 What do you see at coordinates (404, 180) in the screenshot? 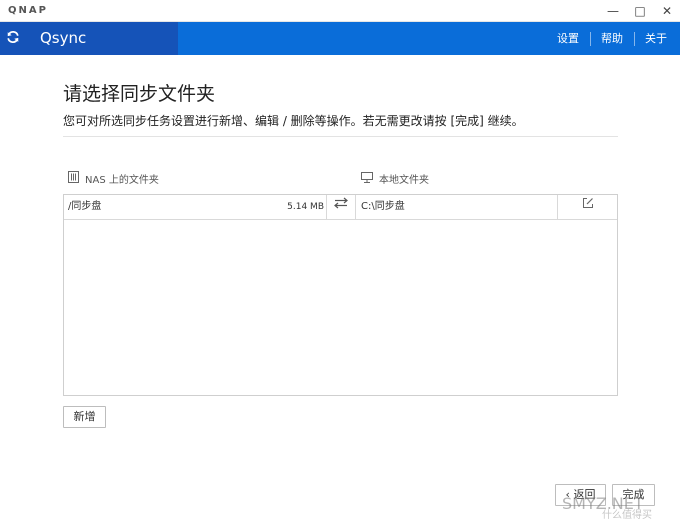
I see `local-column-label: 本地文件夹` at bounding box center [404, 180].